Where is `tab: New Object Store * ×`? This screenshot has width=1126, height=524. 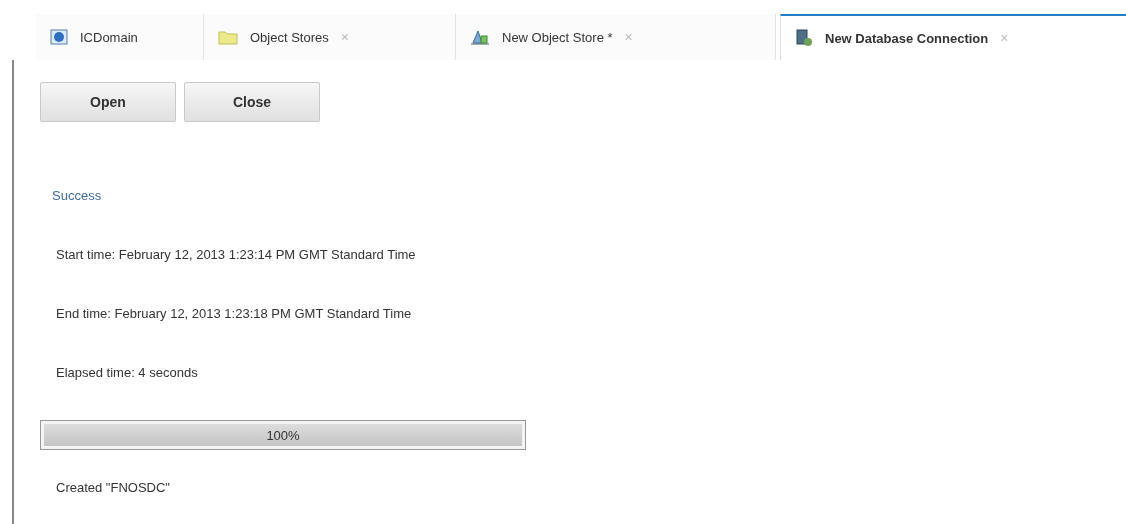
tab: New Object Store * × is located at coordinates (616, 37).